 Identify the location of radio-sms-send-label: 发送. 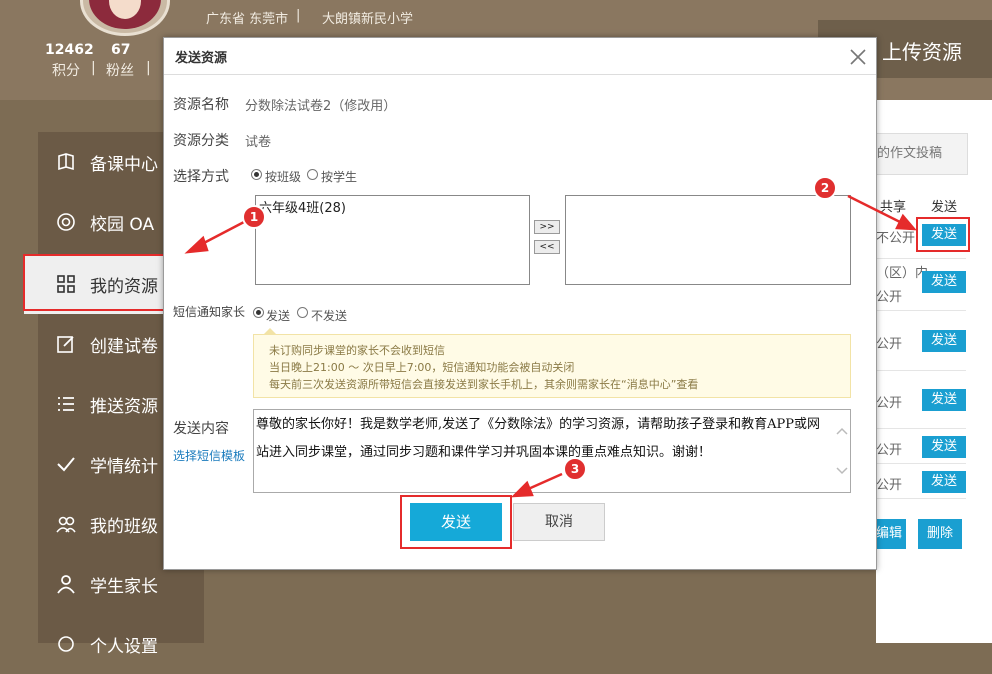
(278, 316).